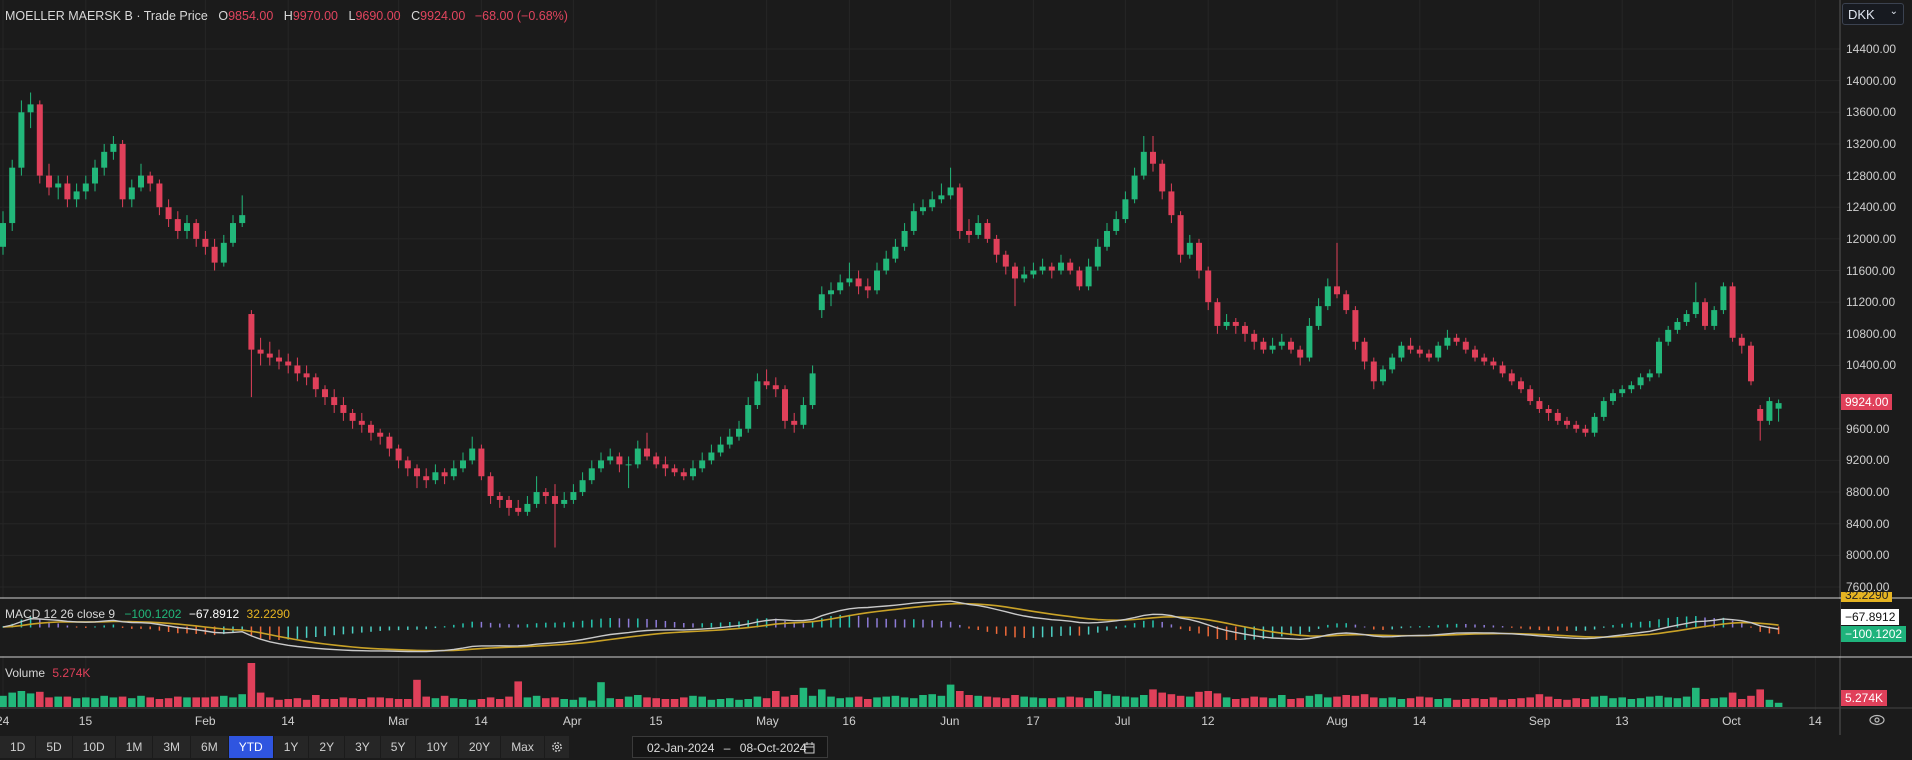 The width and height of the screenshot is (1912, 760). What do you see at coordinates (134, 747) in the screenshot?
I see `range-button-1m: 1M` at bounding box center [134, 747].